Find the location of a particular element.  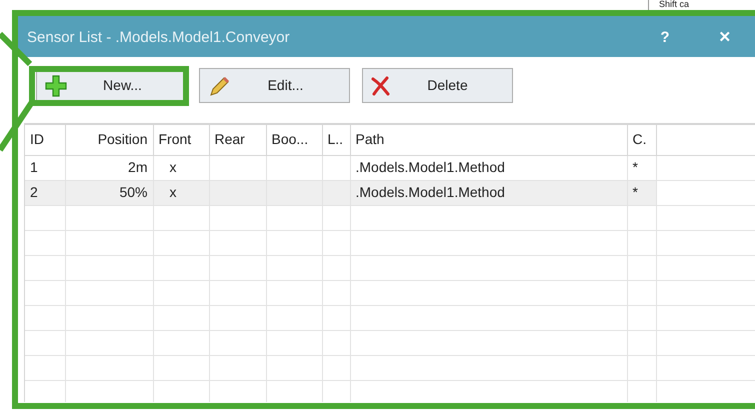

column-header: ID is located at coordinates (45, 140).